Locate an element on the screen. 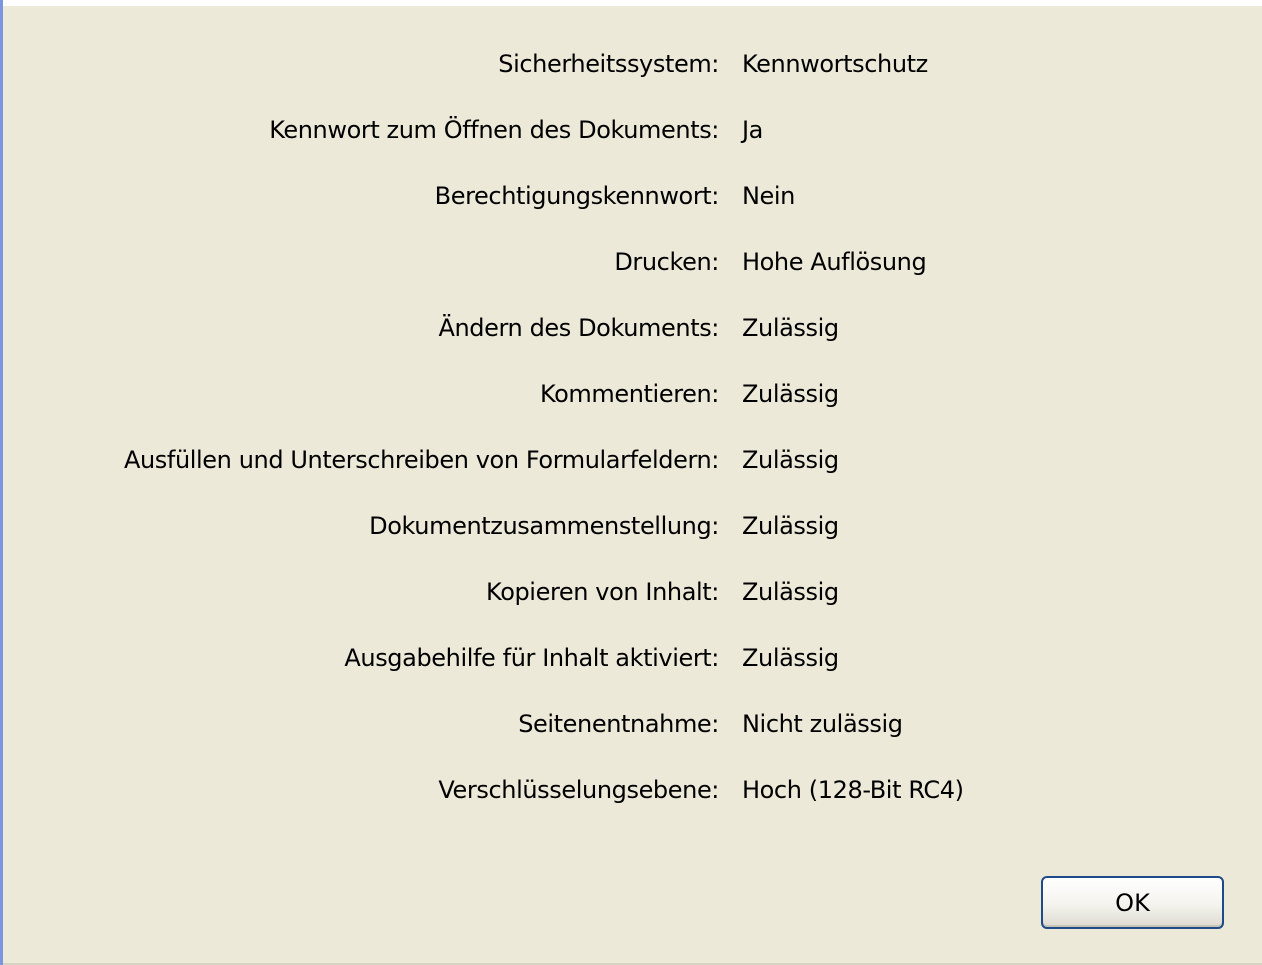 This screenshot has width=1262, height=965. printing-value: Hohe Auflösung is located at coordinates (834, 262).